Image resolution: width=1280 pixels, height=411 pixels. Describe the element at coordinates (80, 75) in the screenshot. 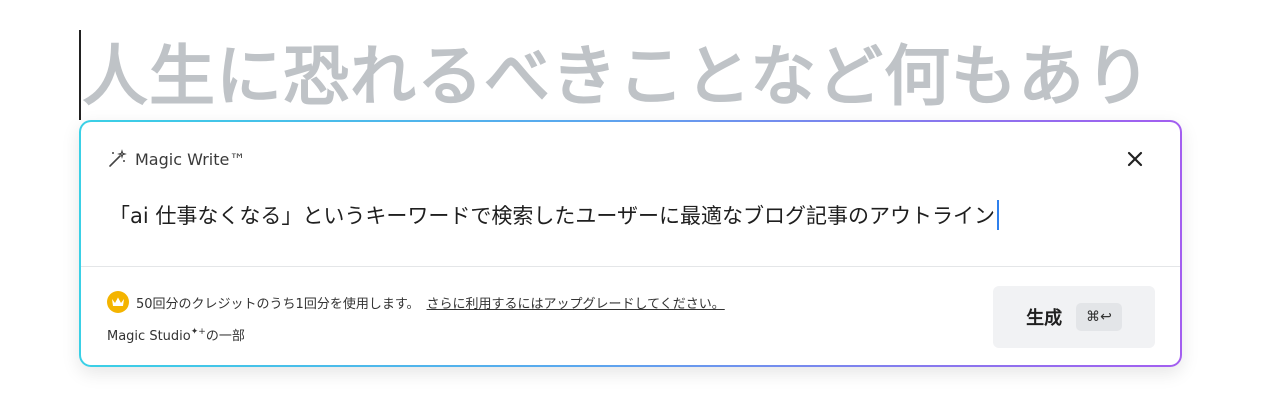

I see `text-cursor` at that location.